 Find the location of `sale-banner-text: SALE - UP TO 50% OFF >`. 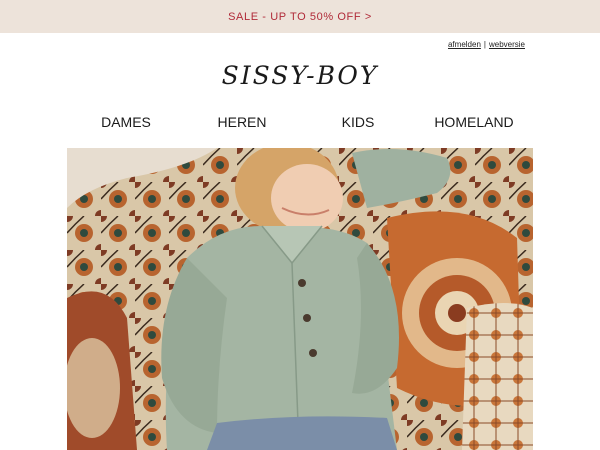

sale-banner-text: SALE - UP TO 50% OFF > is located at coordinates (300, 16).